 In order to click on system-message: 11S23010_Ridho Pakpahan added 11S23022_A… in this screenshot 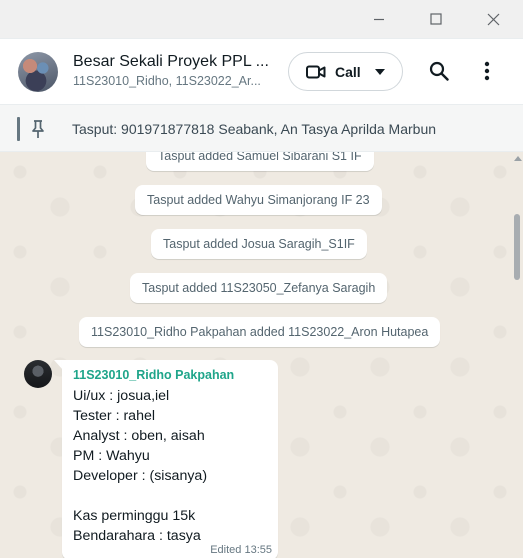, I will do `click(260, 332)`.